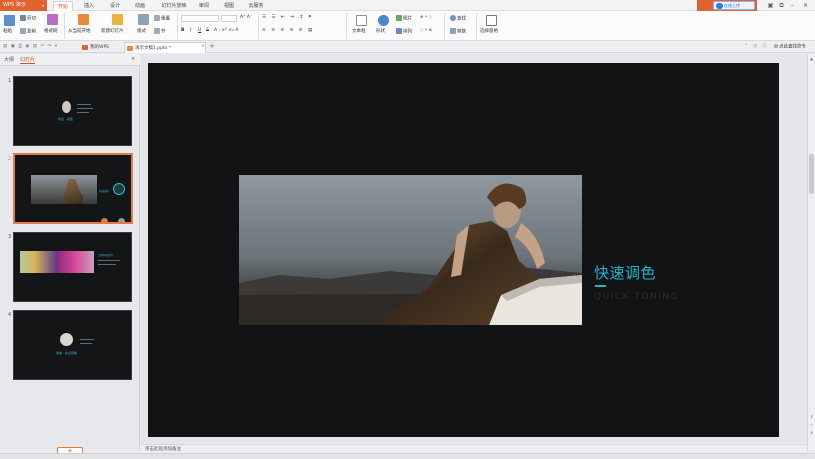  I want to click on shape-button: 形状, so click(380, 32).